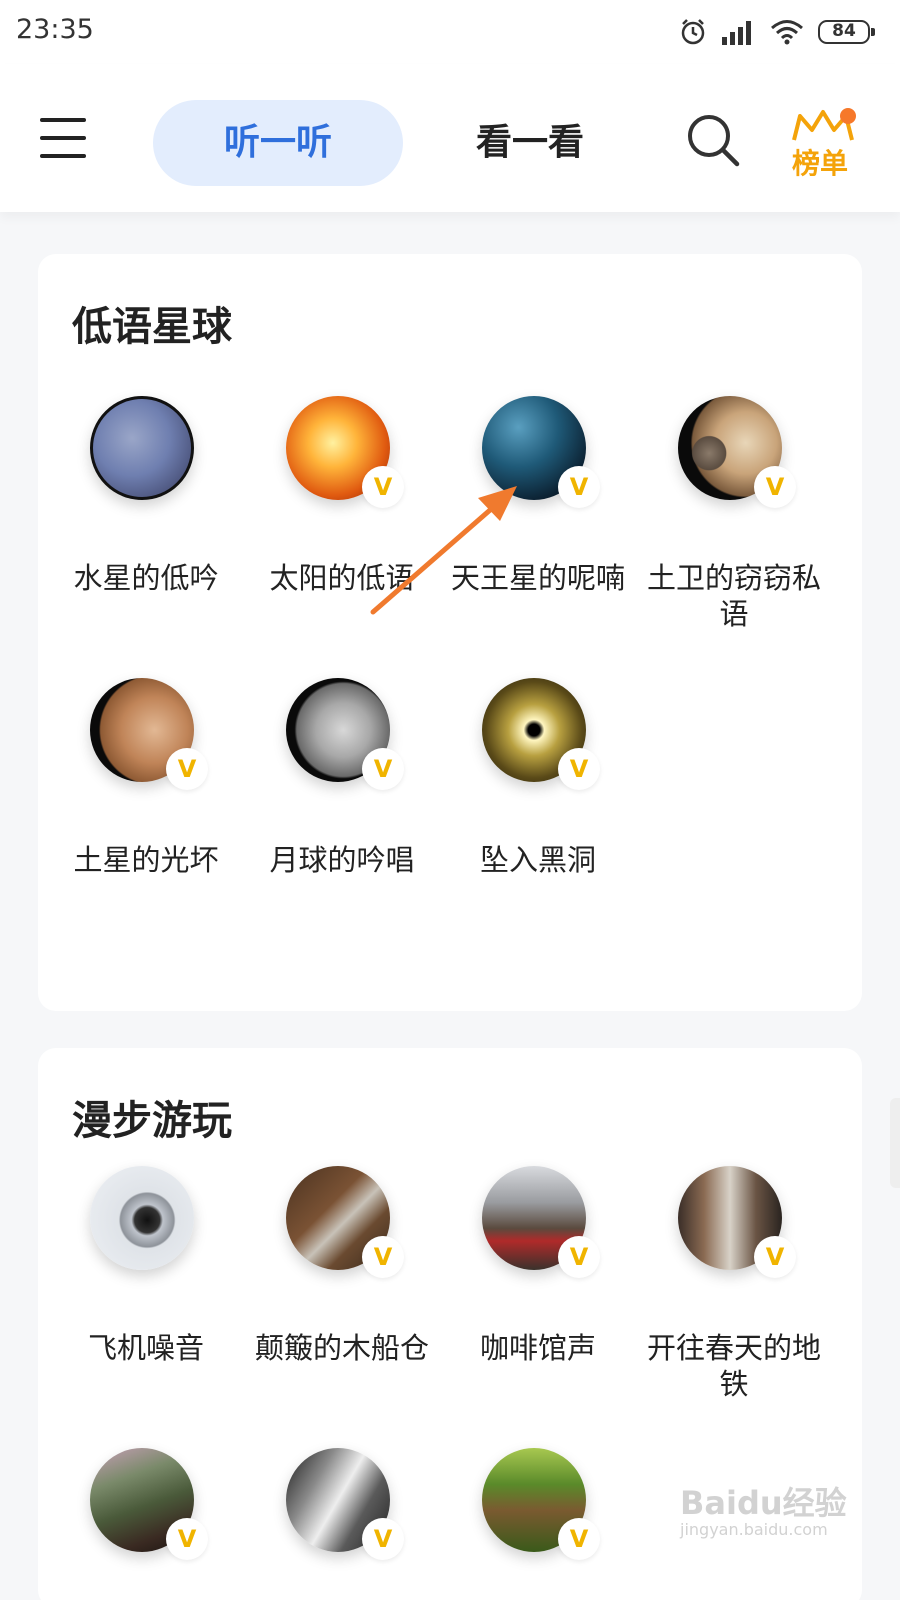 This screenshot has height=1600, width=900. I want to click on sound-item-mercury: 水星的低吟, so click(146, 496).